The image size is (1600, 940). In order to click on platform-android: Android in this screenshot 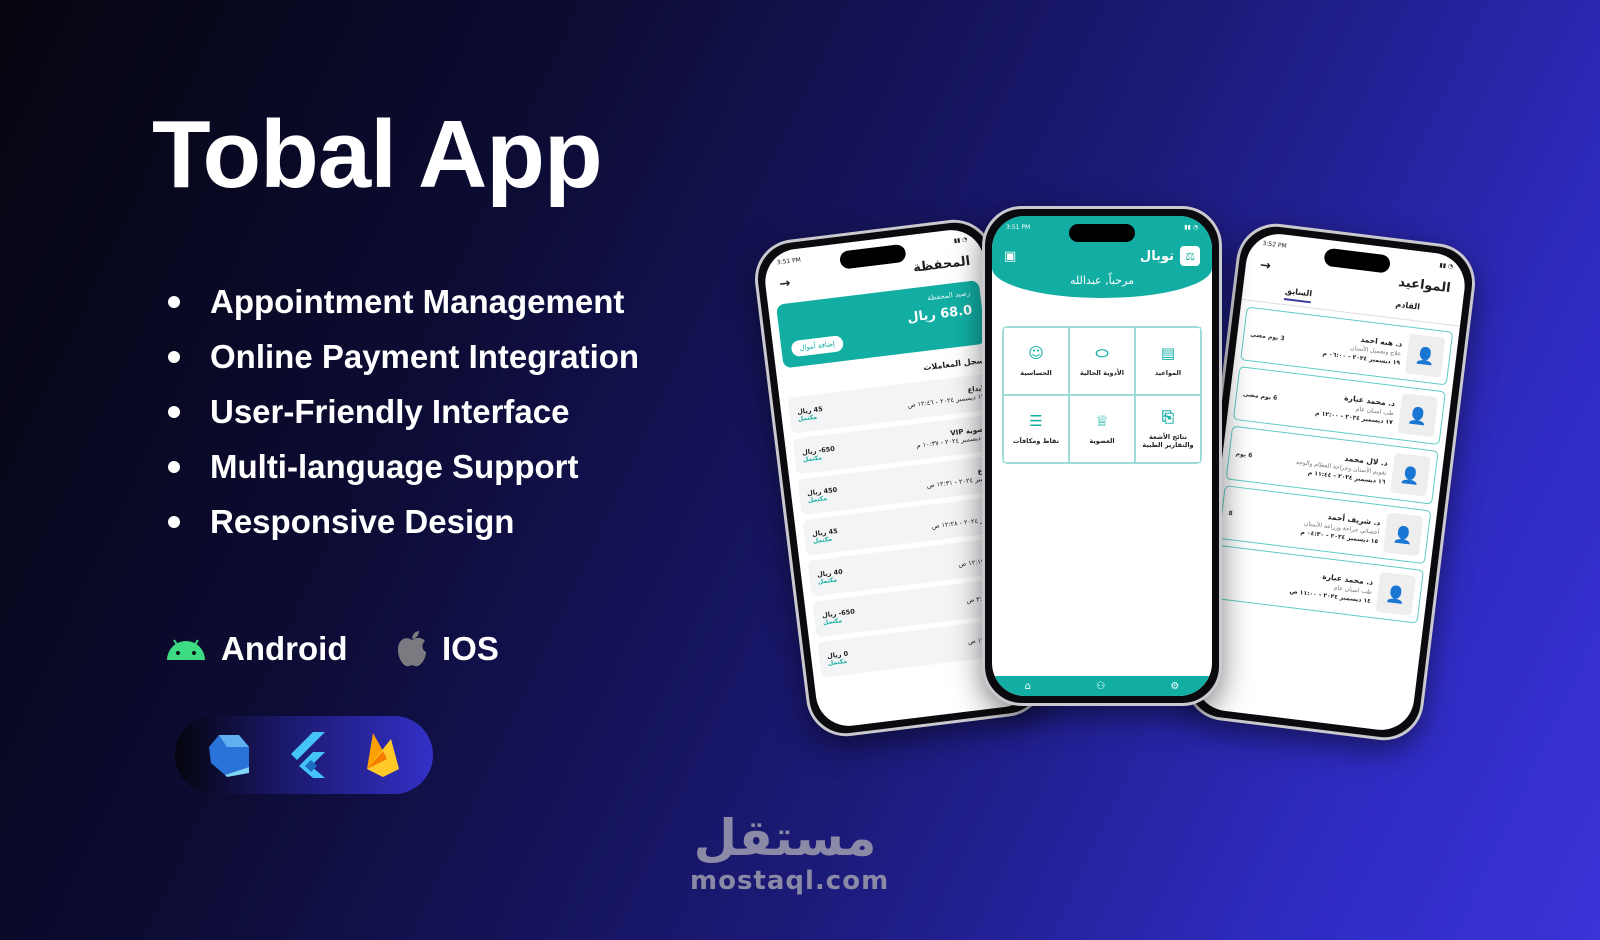, I will do `click(256, 649)`.